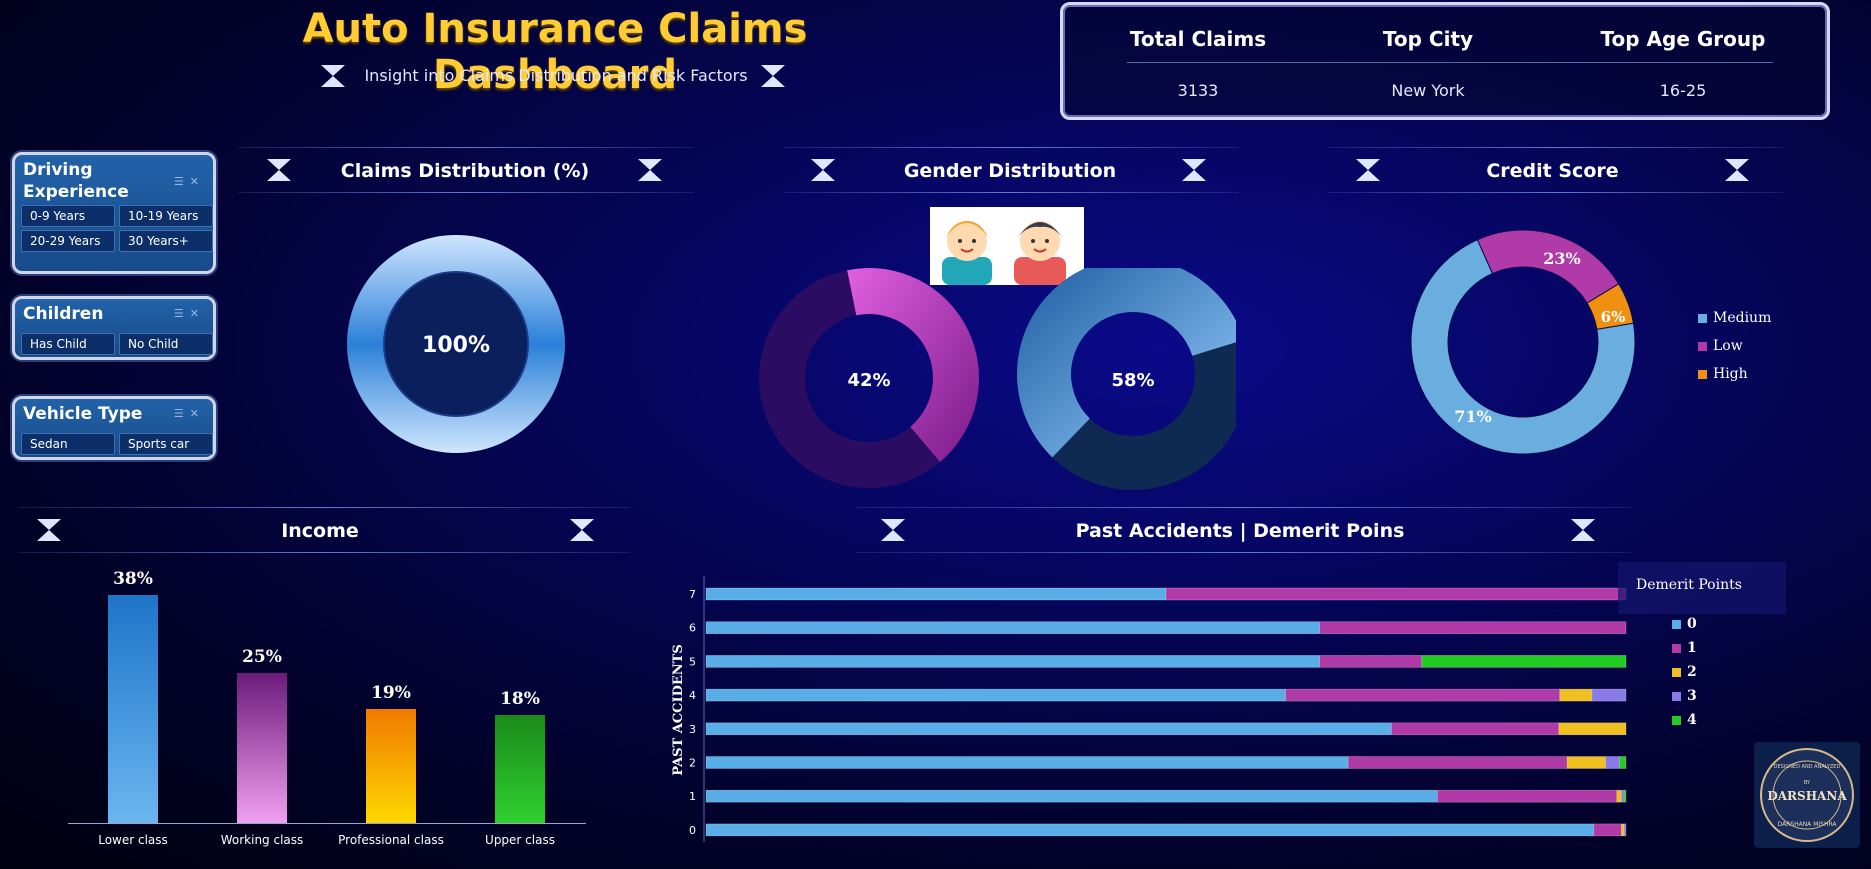  Describe the element at coordinates (76, 181) in the screenshot. I see `slicer-title: Driving Experience` at that location.